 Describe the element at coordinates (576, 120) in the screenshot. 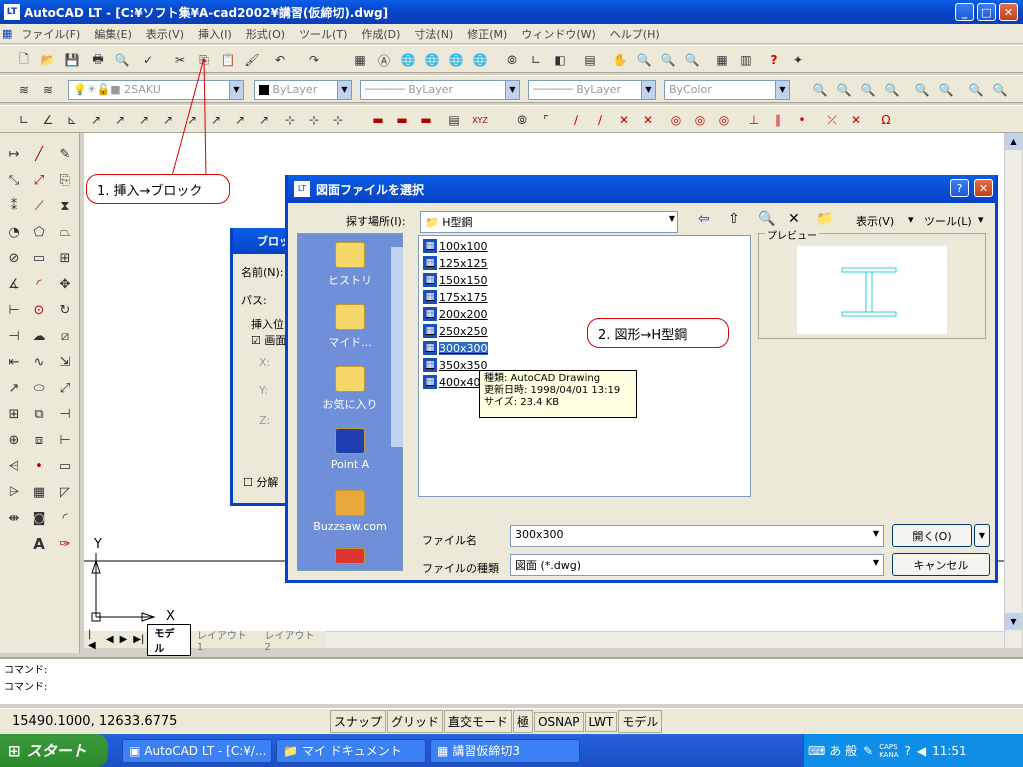

I see `snap-mid-icon: ∕` at that location.